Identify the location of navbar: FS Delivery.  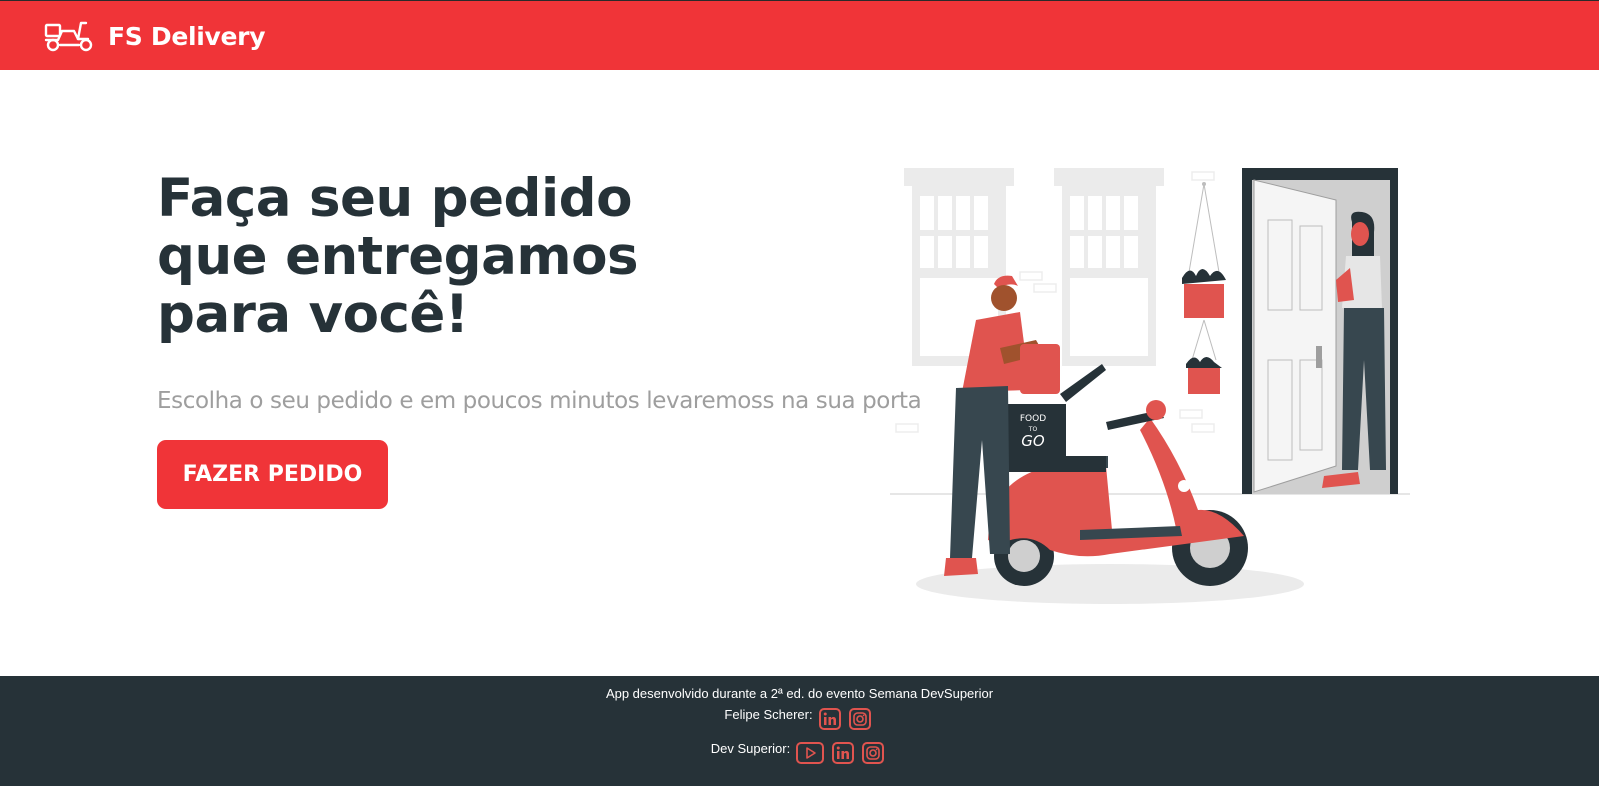
(799, 35).